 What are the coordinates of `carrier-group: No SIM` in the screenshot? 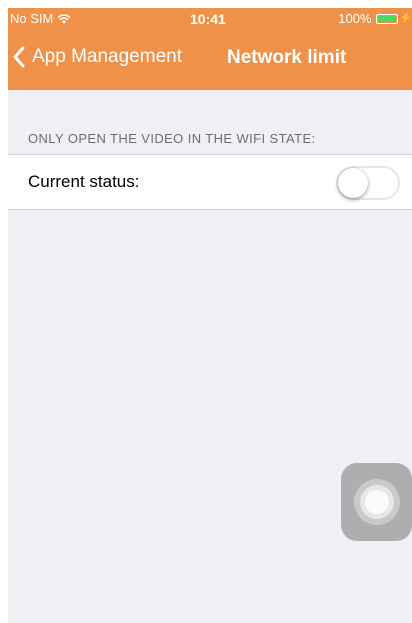 It's located at (40, 18).